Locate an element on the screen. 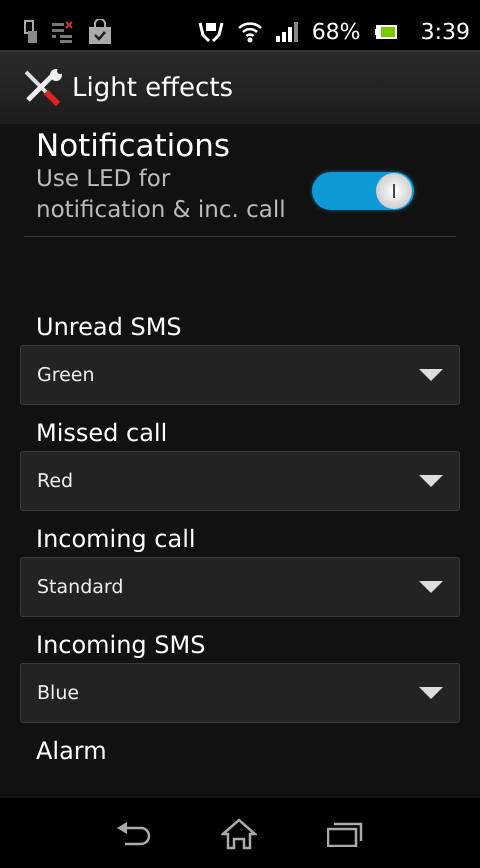 This screenshot has width=480, height=868. signal-icon is located at coordinates (287, 32).